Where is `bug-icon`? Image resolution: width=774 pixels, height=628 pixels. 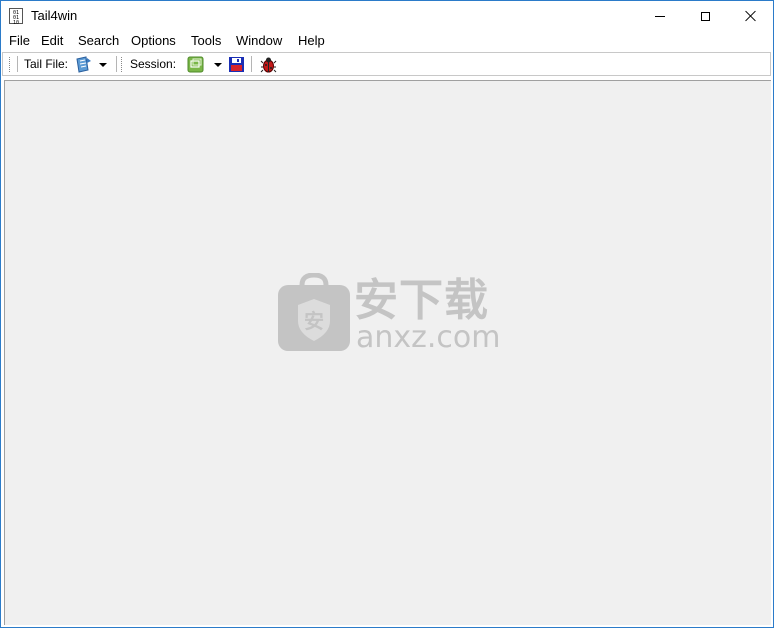
bug-icon is located at coordinates (268, 64).